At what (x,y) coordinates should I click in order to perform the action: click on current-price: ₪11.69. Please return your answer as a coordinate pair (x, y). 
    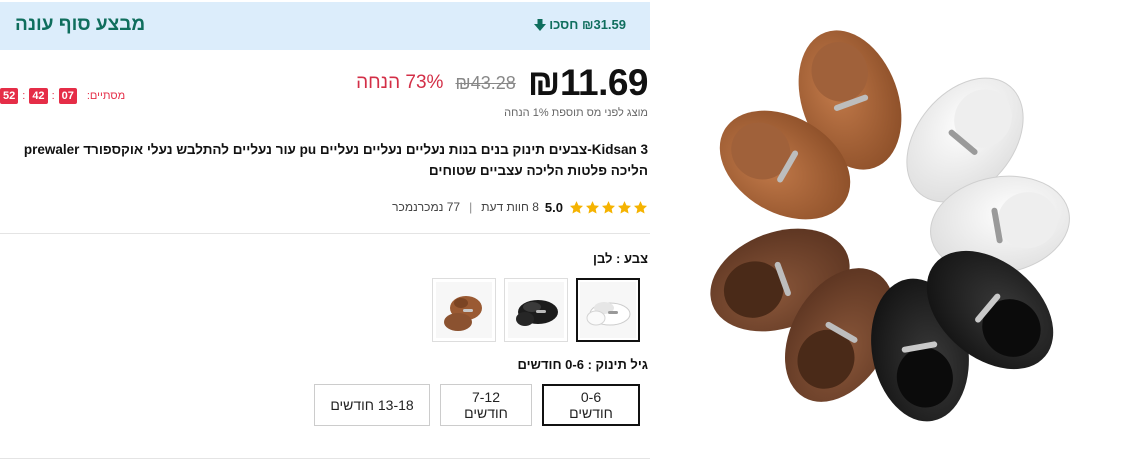
    Looking at the image, I should click on (588, 82).